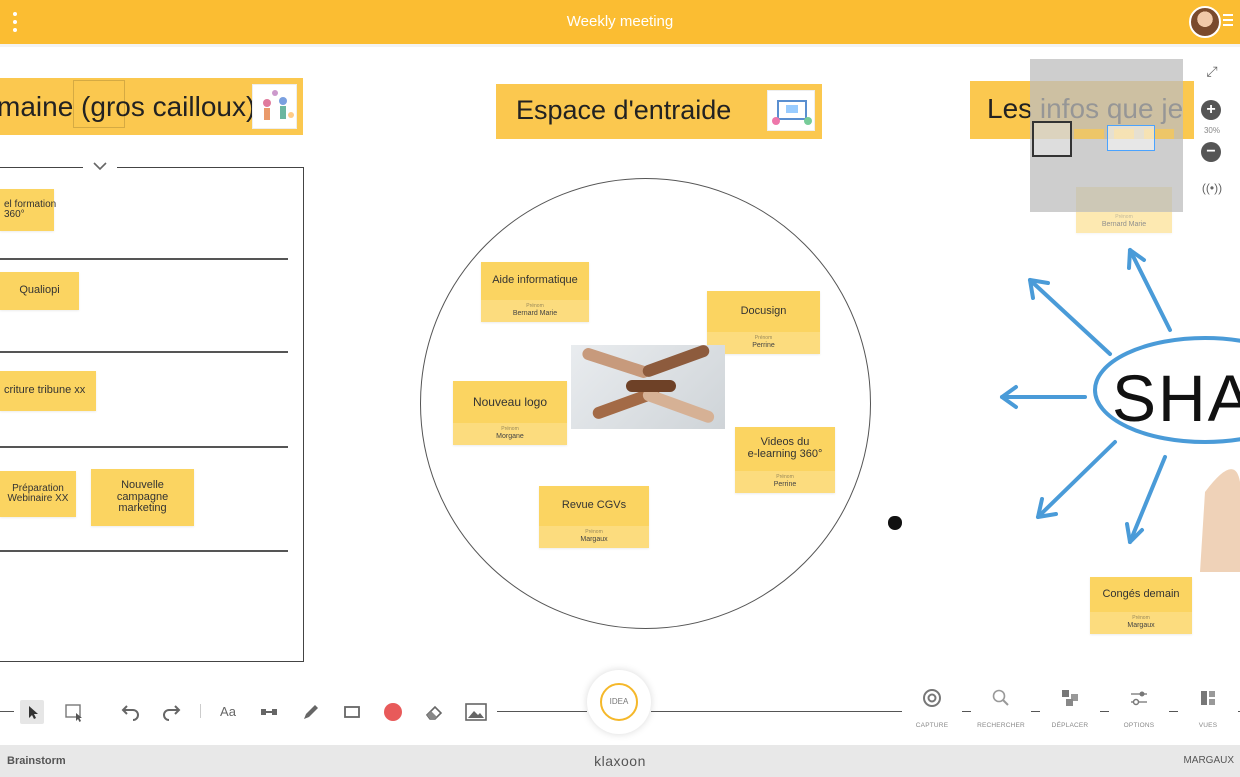 The width and height of the screenshot is (1240, 777). What do you see at coordinates (648, 387) in the screenshot?
I see `teamwork-photo` at bounding box center [648, 387].